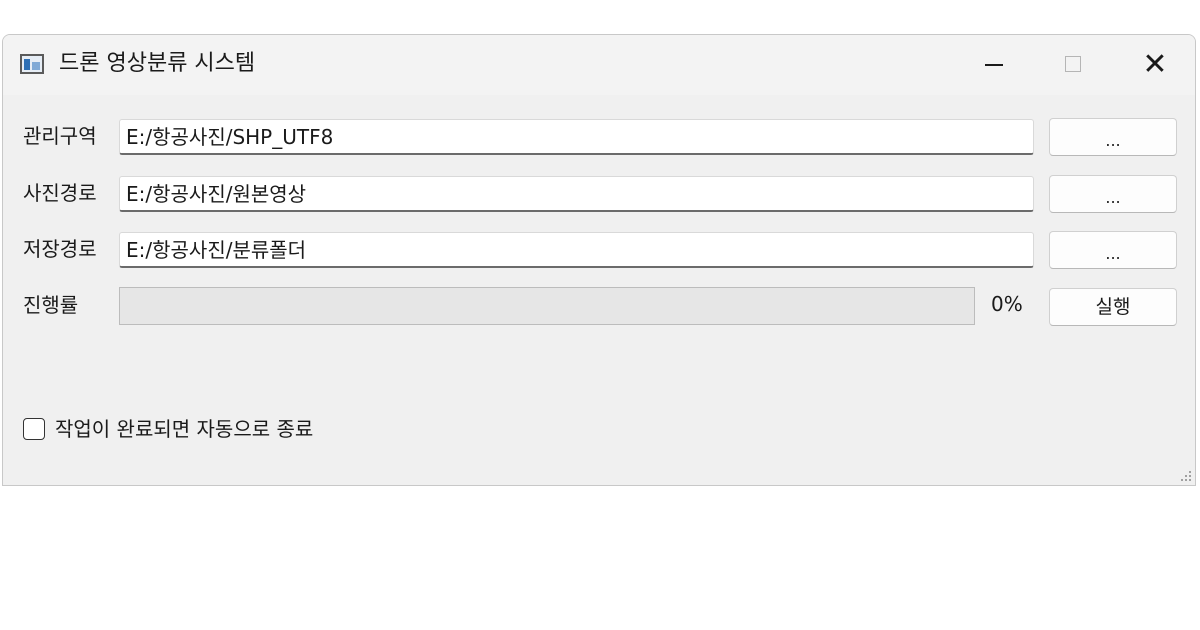 The image size is (1200, 630). Describe the element at coordinates (1113, 307) in the screenshot. I see `run-button: 실행` at that location.